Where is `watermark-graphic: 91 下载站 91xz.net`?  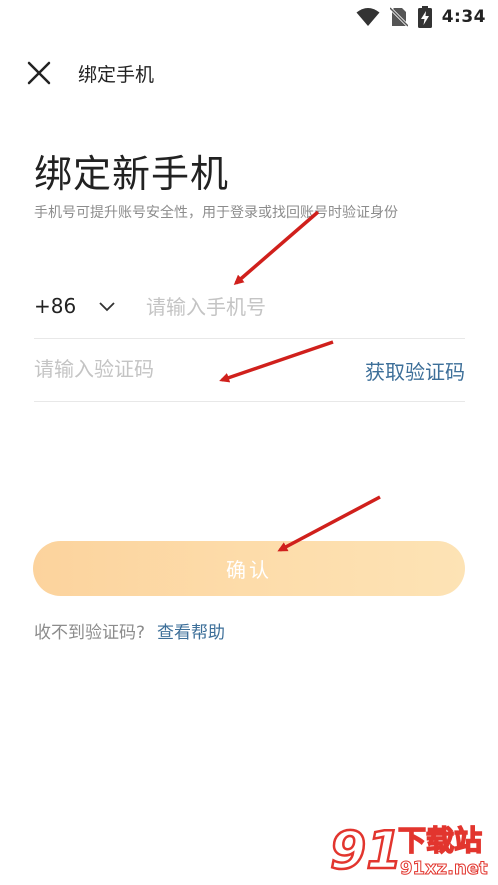
watermark-graphic: 91 下载站 91xz.net is located at coordinates (409, 851).